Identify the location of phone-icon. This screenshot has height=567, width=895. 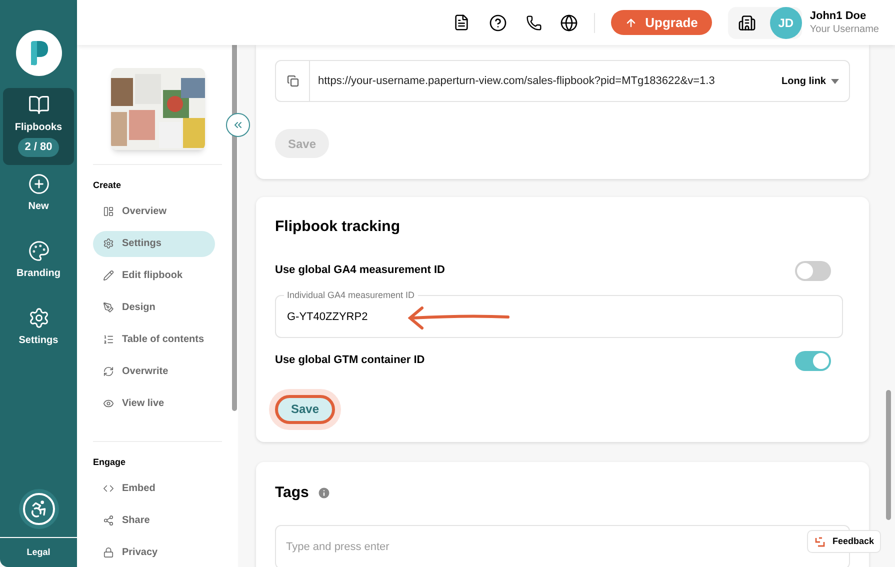
(534, 22).